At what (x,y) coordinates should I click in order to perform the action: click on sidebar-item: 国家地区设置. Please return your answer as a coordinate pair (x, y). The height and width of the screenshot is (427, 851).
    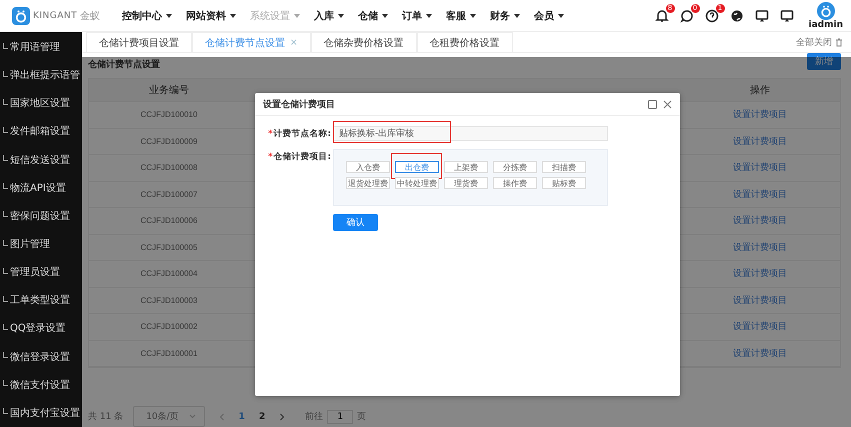
    Looking at the image, I should click on (41, 103).